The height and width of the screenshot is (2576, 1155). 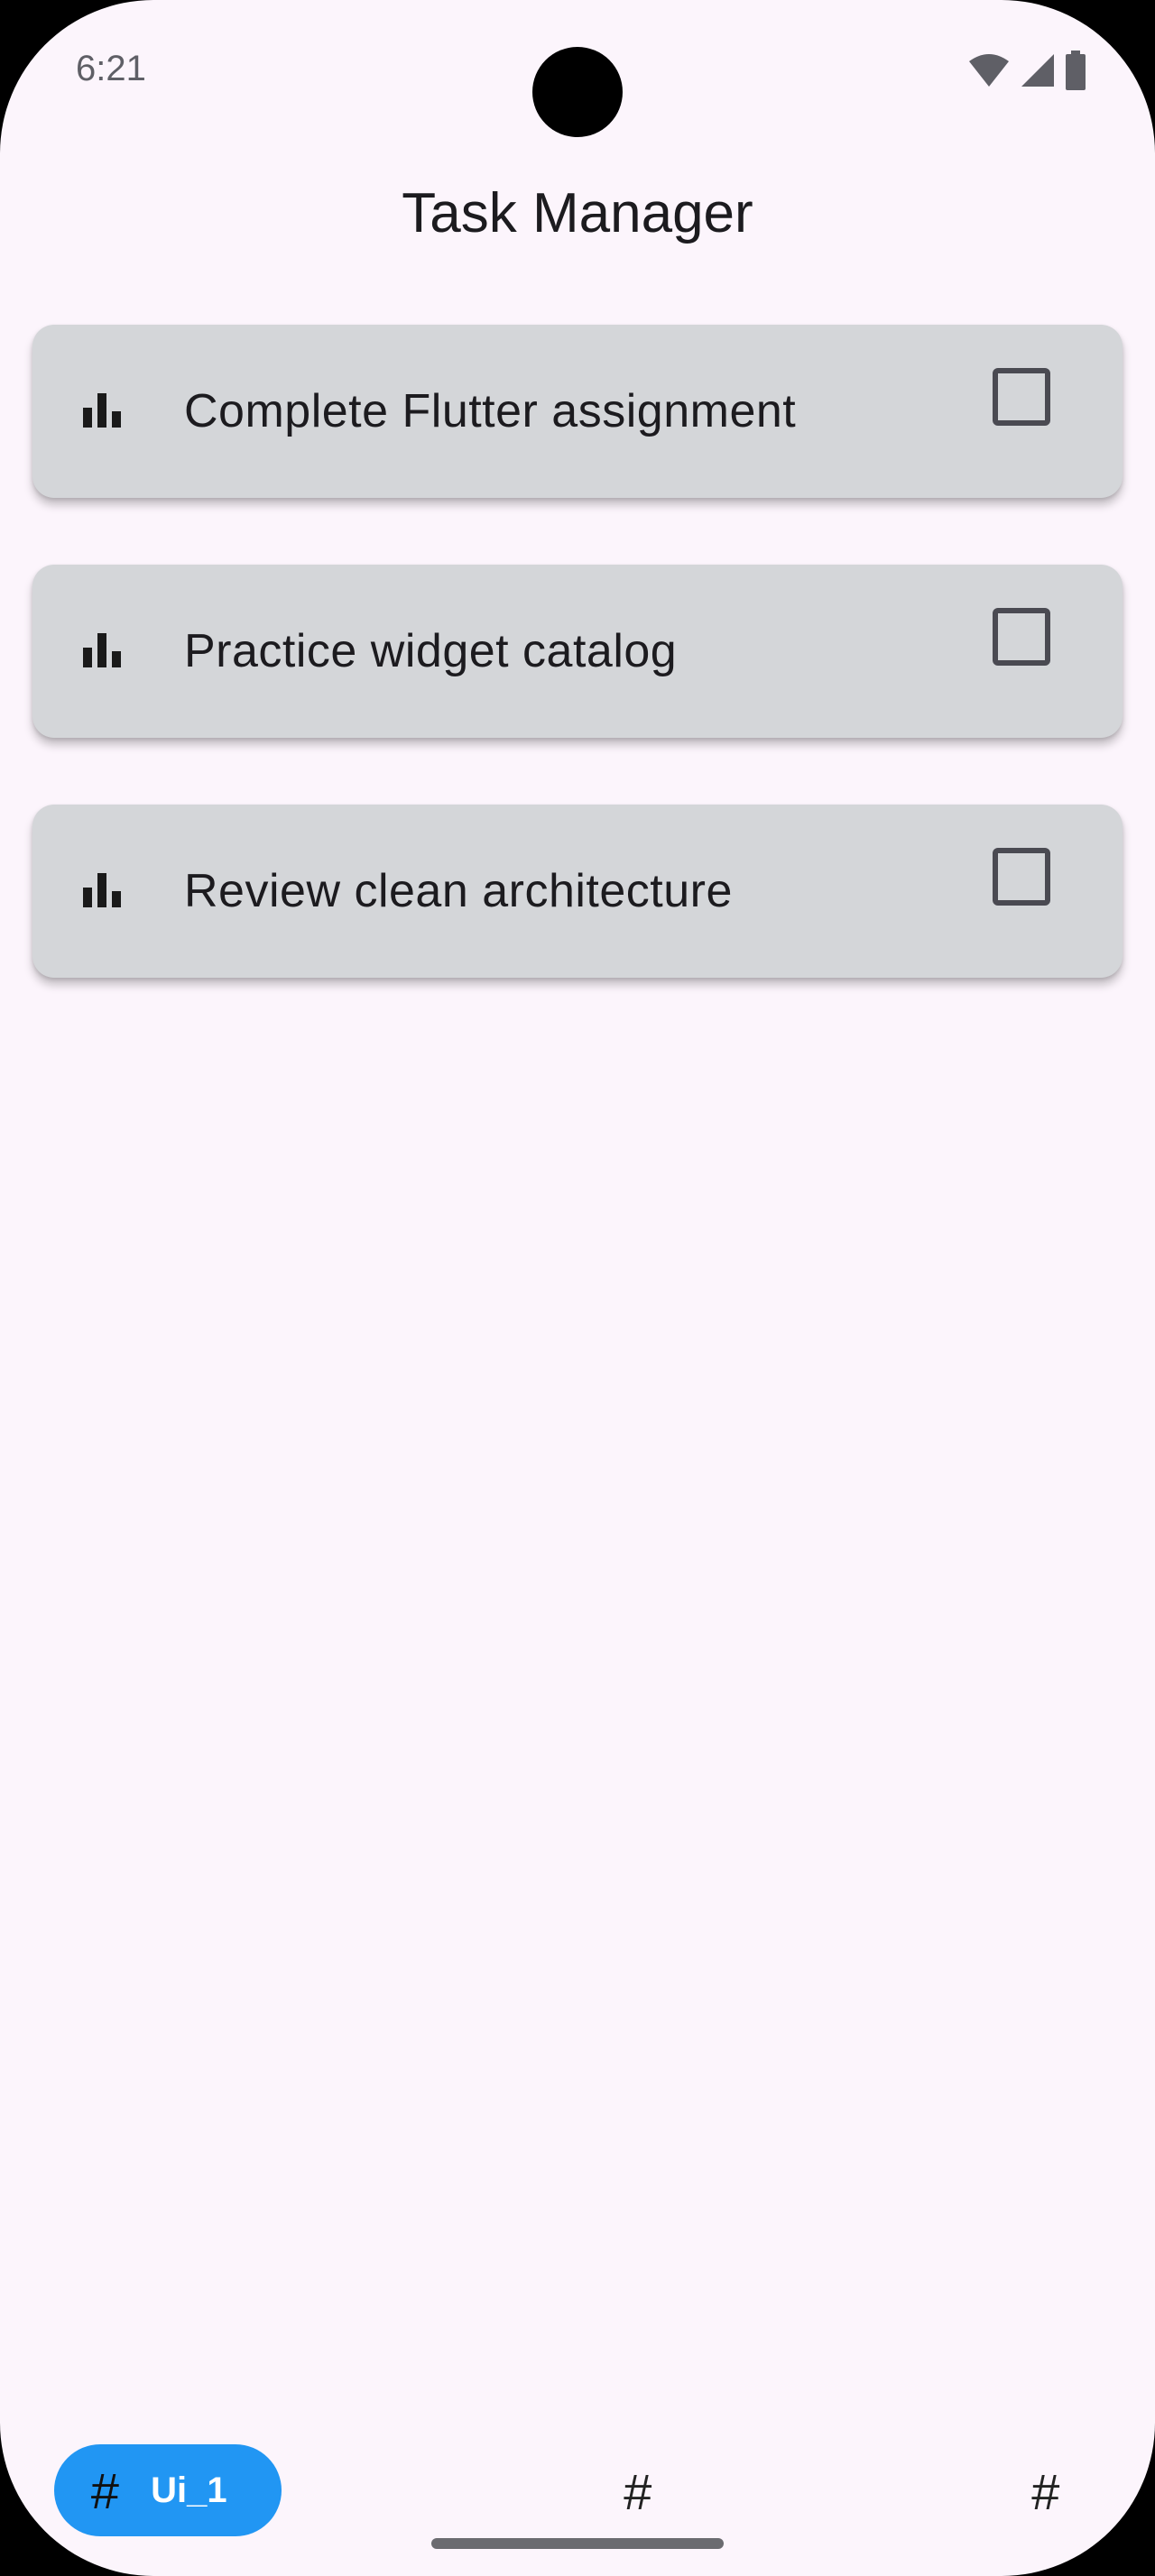 I want to click on status-icons, so click(x=1026, y=70).